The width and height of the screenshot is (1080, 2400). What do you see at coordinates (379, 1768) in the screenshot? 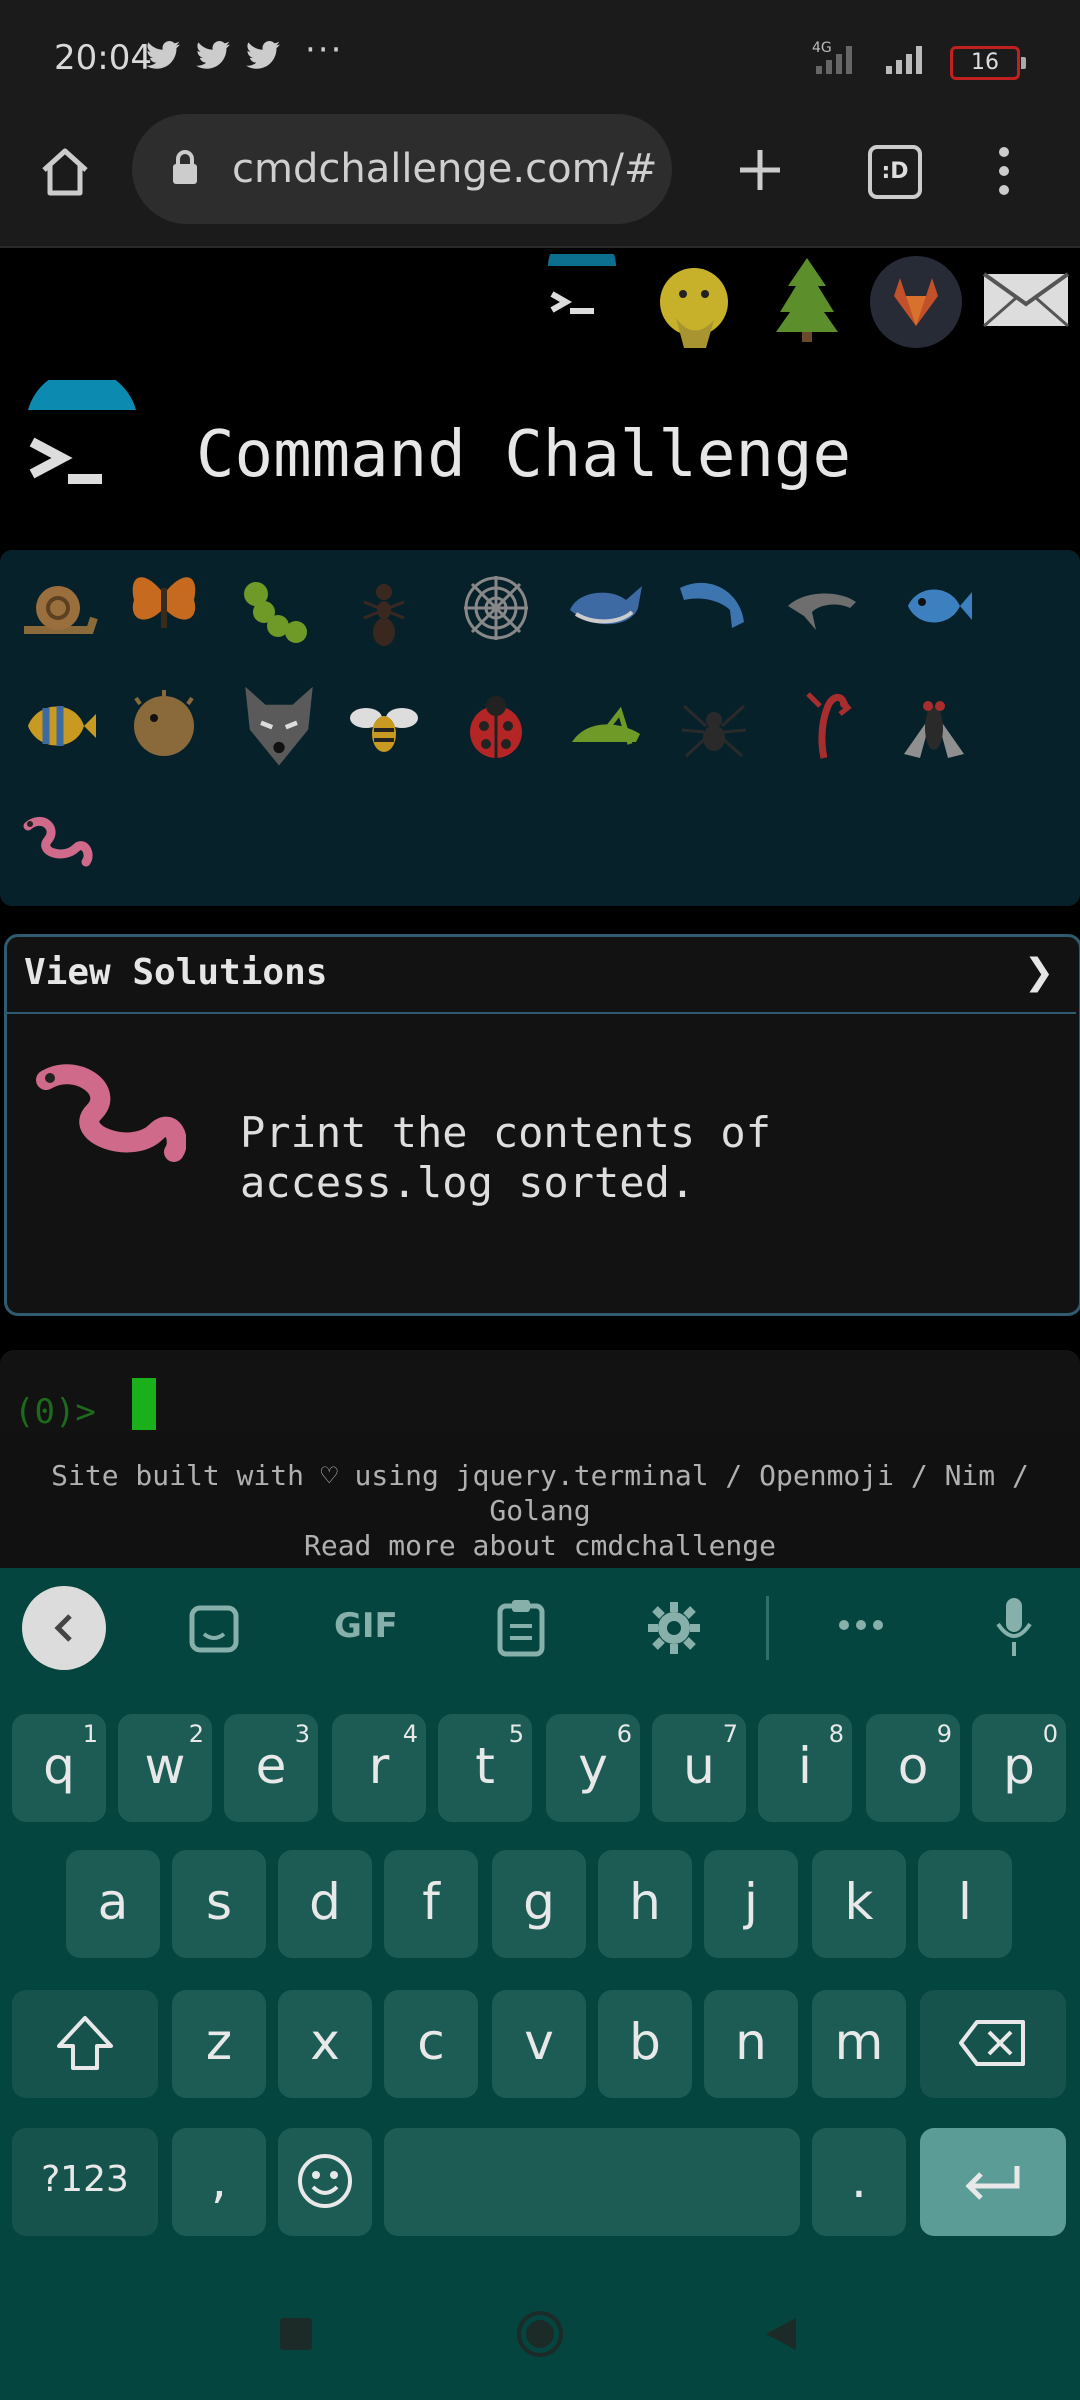
I see `key-r: r4` at bounding box center [379, 1768].